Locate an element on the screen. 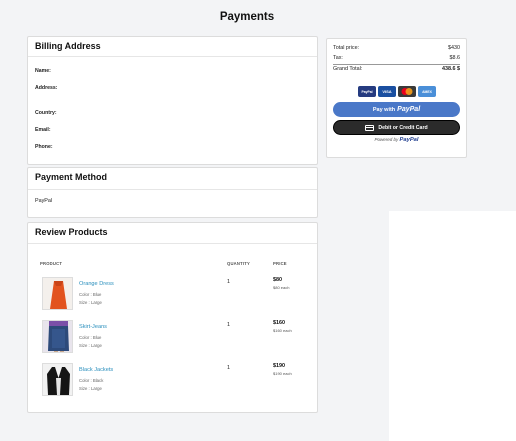 This screenshot has width=516, height=441. powered-by-paypal: Powered by PayPal is located at coordinates (396, 140).